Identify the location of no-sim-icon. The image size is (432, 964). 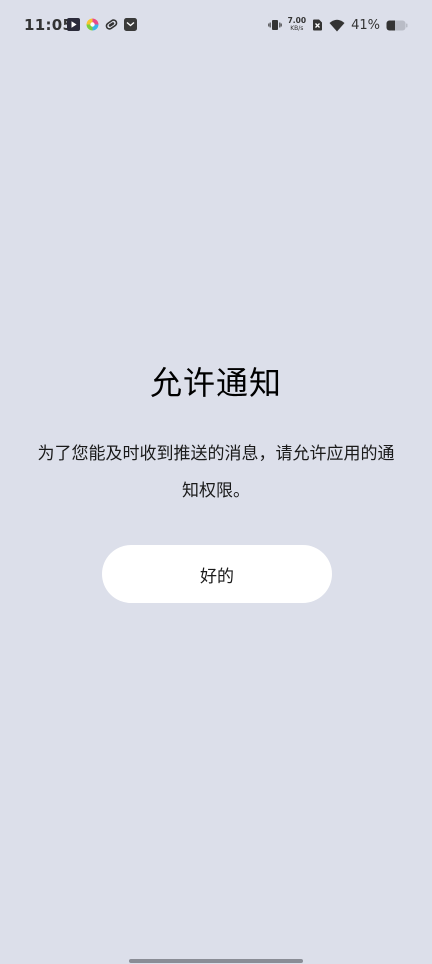
(318, 25).